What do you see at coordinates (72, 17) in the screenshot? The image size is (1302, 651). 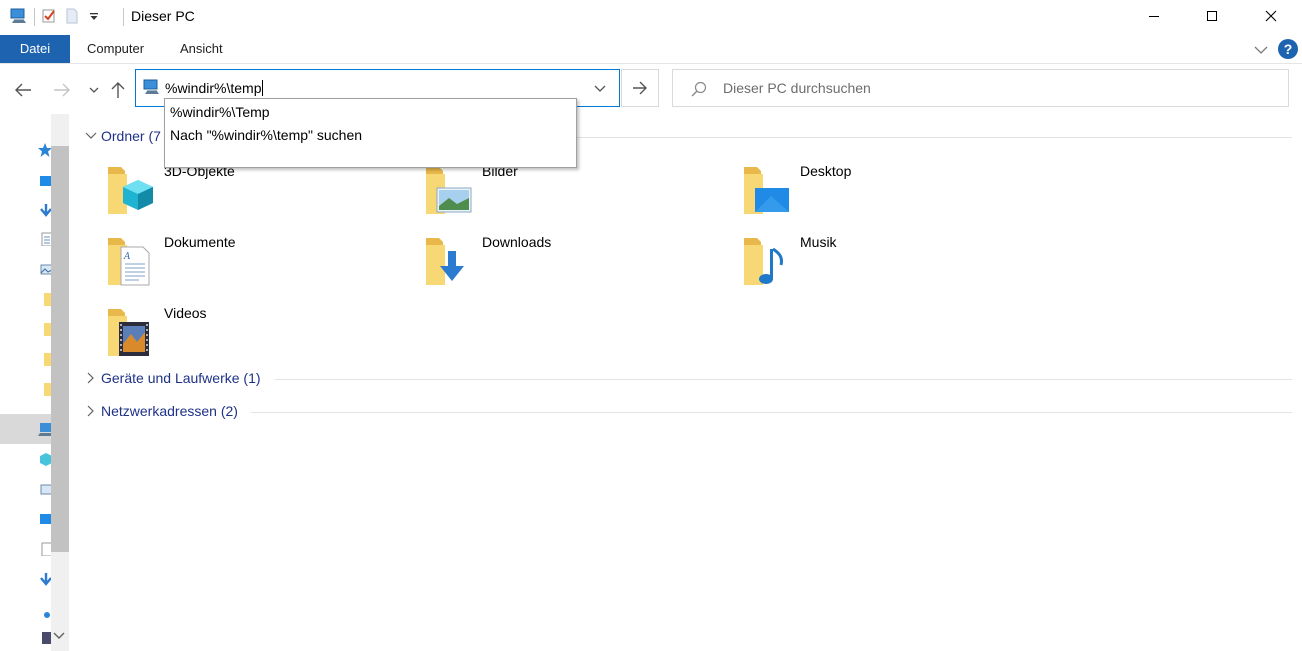 I see `new-folder-icon` at bounding box center [72, 17].